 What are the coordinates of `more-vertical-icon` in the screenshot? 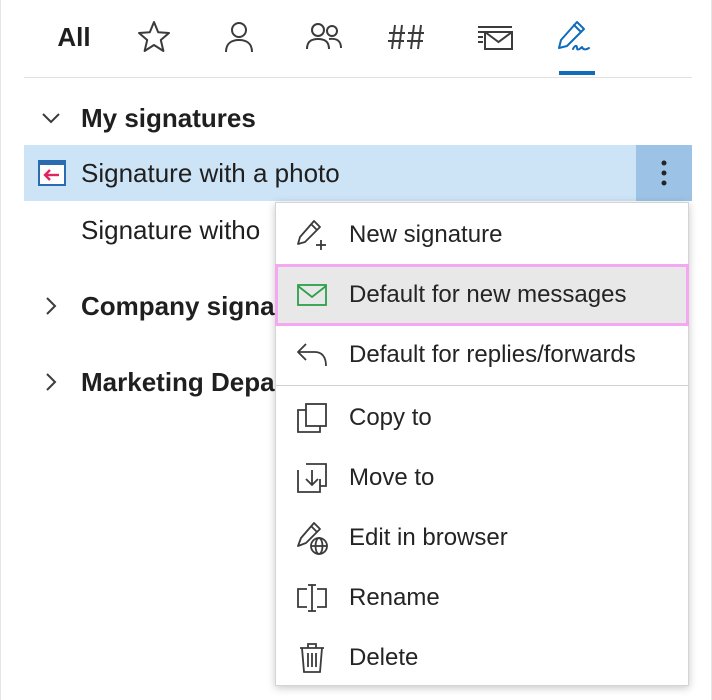 It's located at (664, 173).